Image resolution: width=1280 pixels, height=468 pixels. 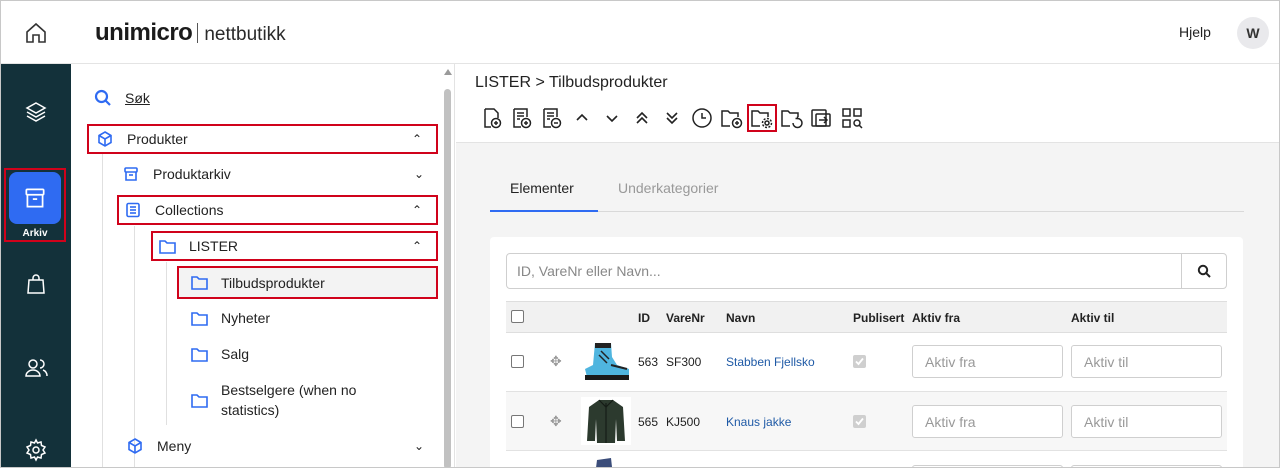 What do you see at coordinates (822, 118) in the screenshot?
I see `export-button` at bounding box center [822, 118].